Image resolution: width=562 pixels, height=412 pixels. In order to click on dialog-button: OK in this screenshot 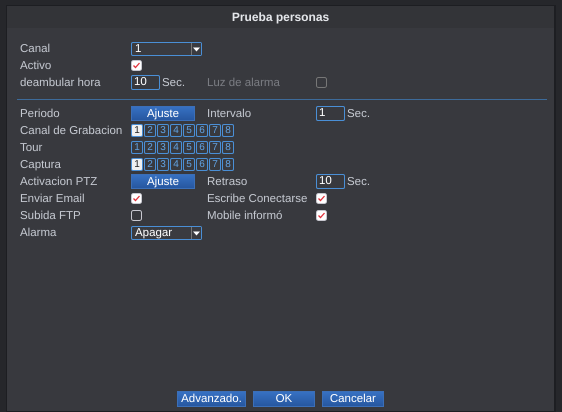, I will do `click(283, 399)`.